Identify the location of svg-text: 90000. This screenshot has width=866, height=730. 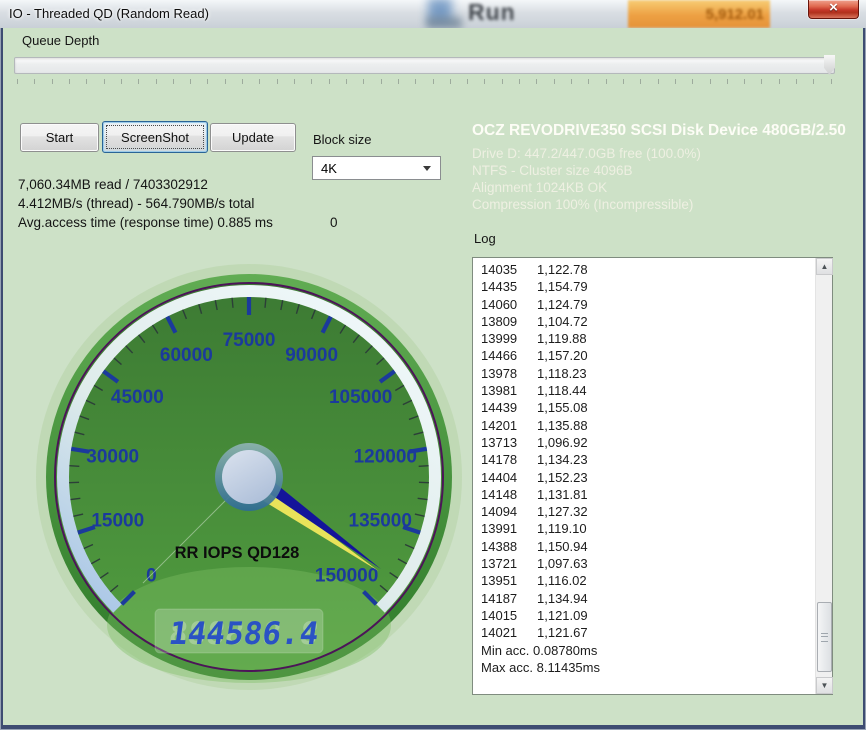
(311, 355).